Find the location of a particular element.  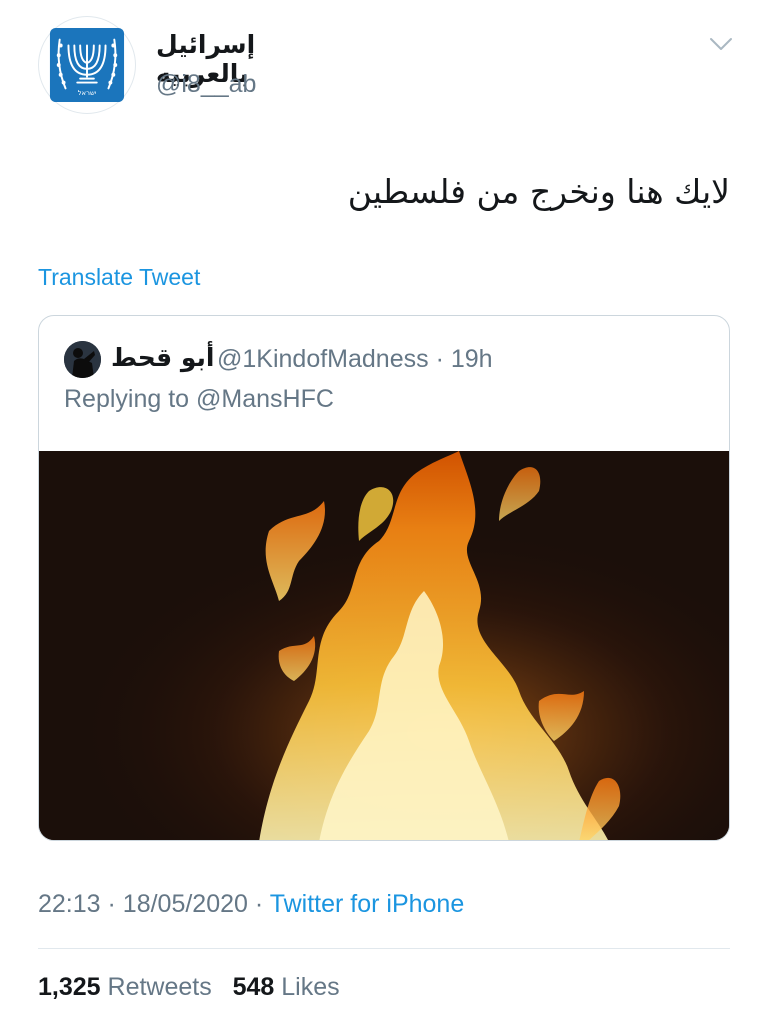

author-avatar: ישראל is located at coordinates (87, 65).